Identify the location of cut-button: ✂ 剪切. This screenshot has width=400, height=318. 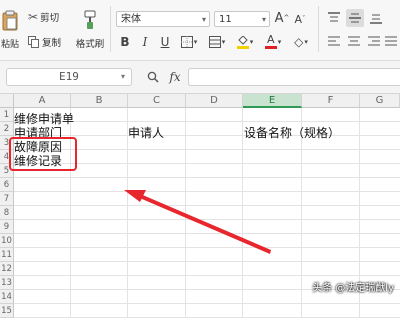
(50, 17).